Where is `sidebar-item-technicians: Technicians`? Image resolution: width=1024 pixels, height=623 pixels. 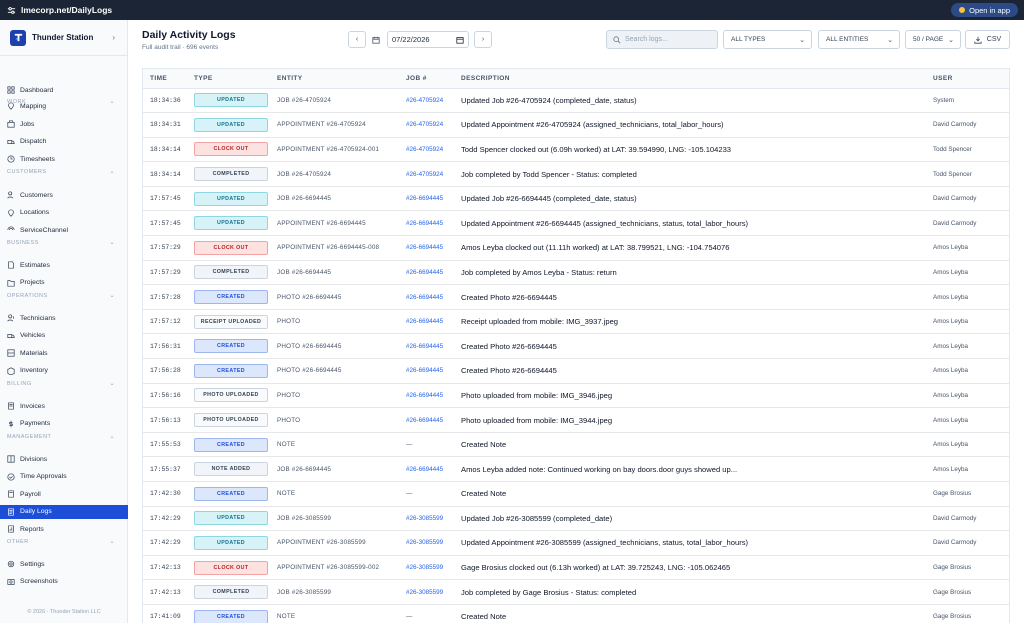 sidebar-item-technicians: Technicians is located at coordinates (64, 318).